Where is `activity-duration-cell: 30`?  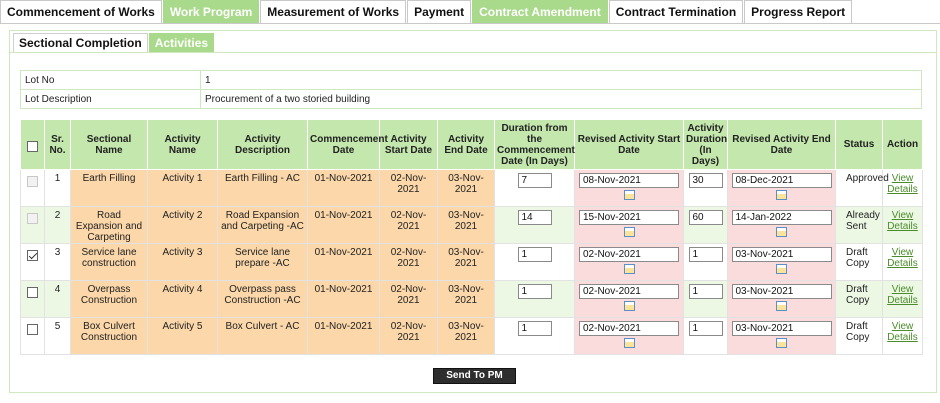 activity-duration-cell: 30 is located at coordinates (705, 188).